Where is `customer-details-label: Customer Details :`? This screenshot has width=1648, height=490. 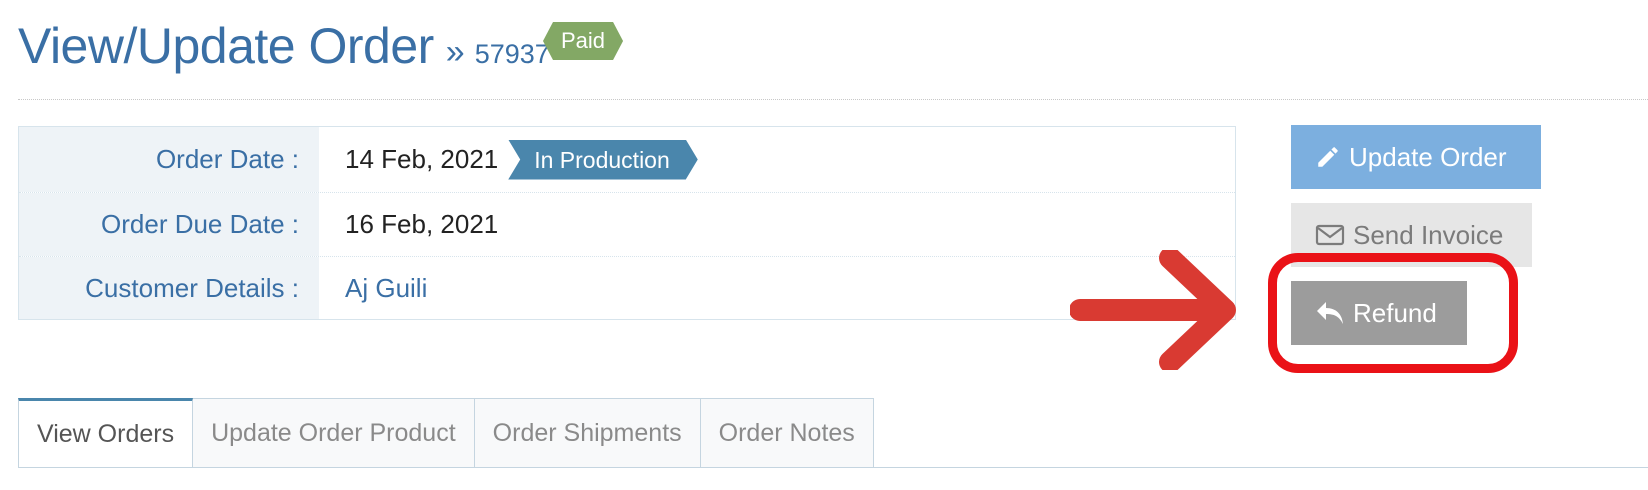 customer-details-label: Customer Details : is located at coordinates (169, 288).